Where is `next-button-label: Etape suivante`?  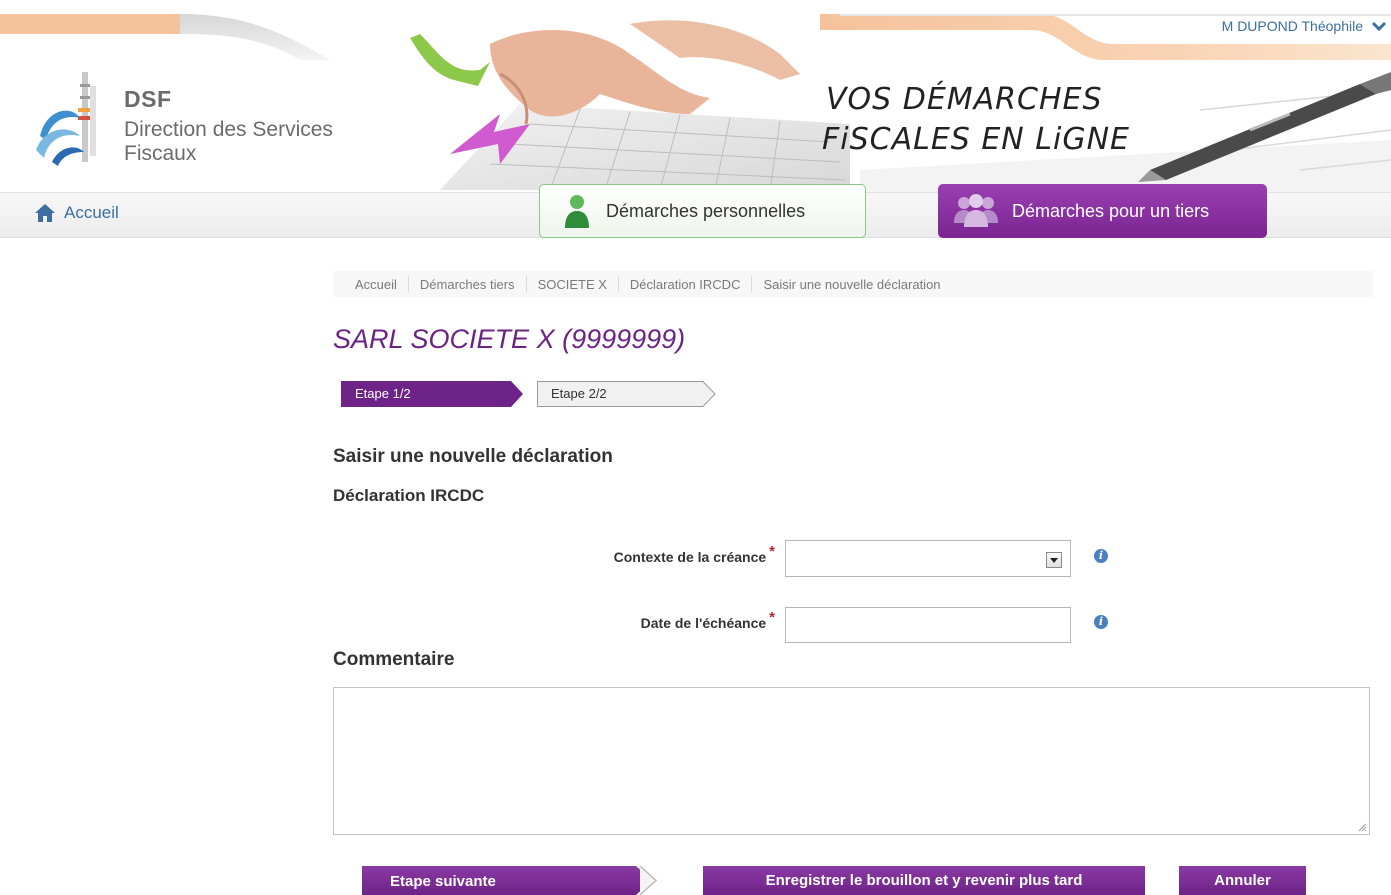 next-button-label: Etape suivante is located at coordinates (443, 881).